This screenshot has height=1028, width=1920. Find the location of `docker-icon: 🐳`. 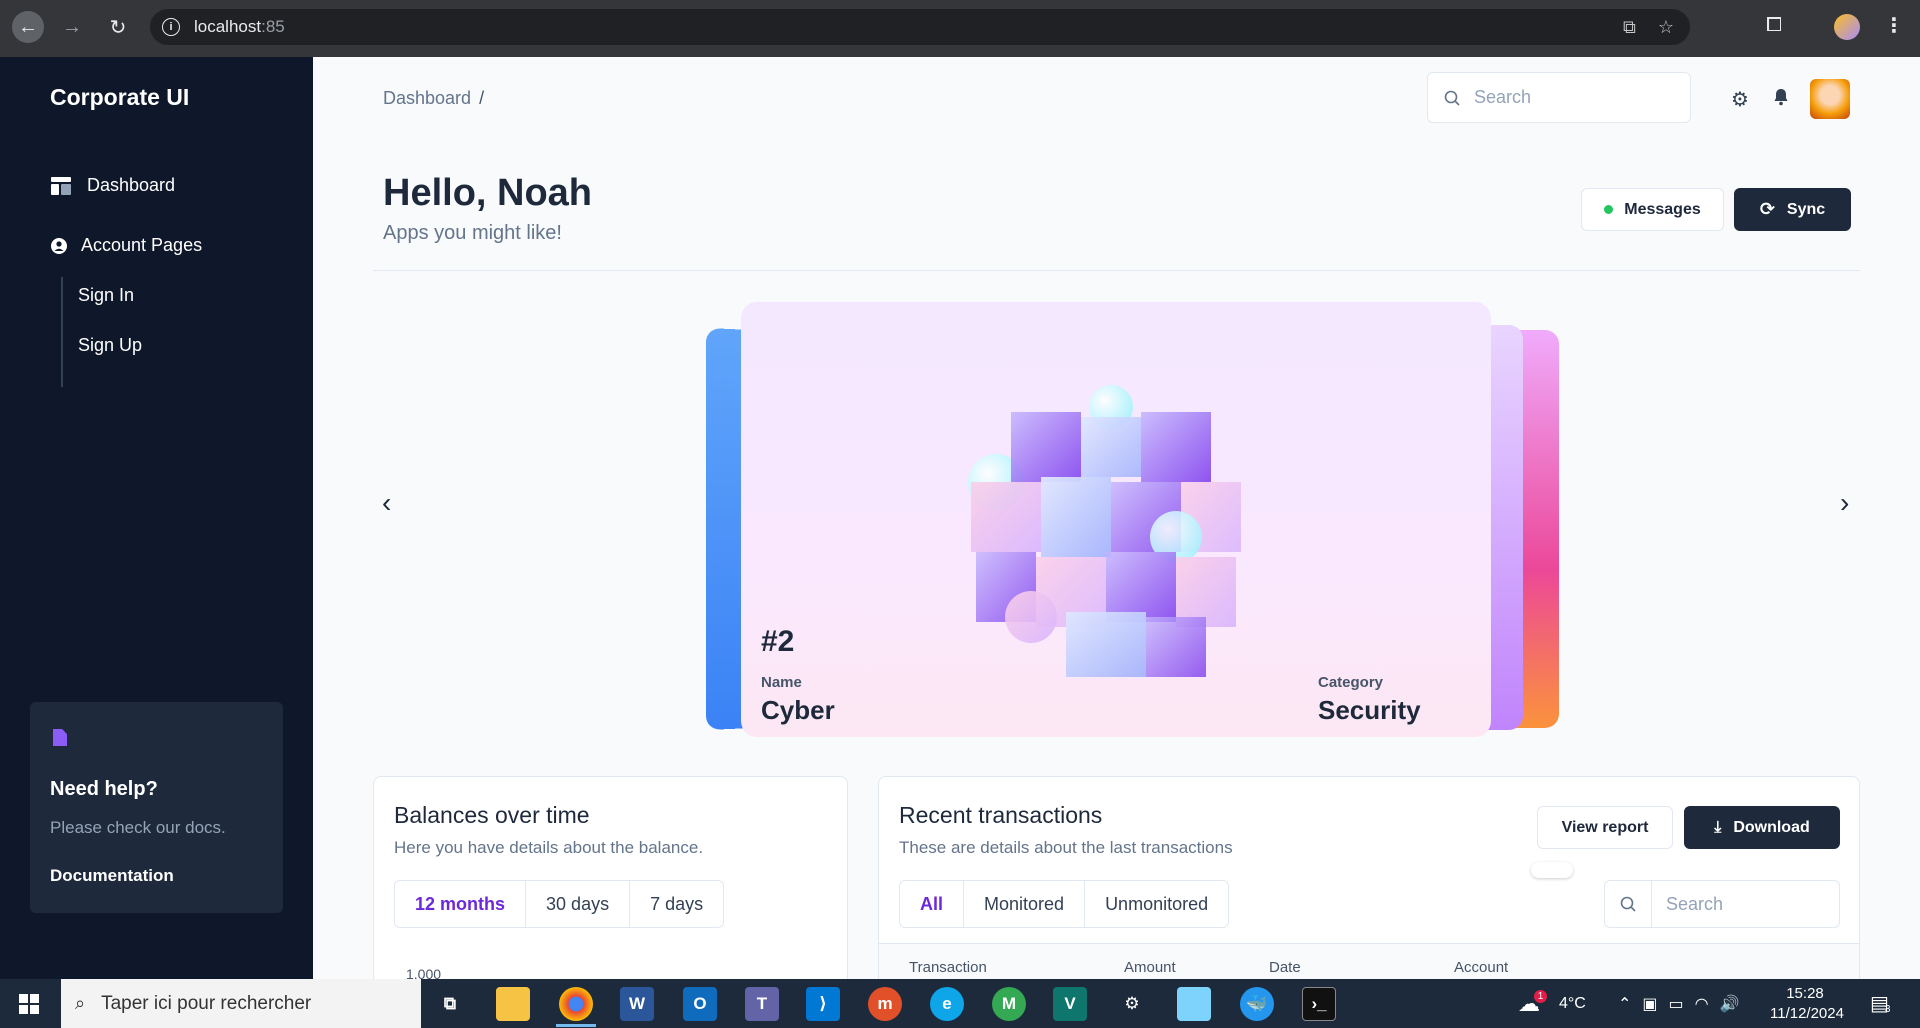

docker-icon: 🐳 is located at coordinates (1257, 1004).